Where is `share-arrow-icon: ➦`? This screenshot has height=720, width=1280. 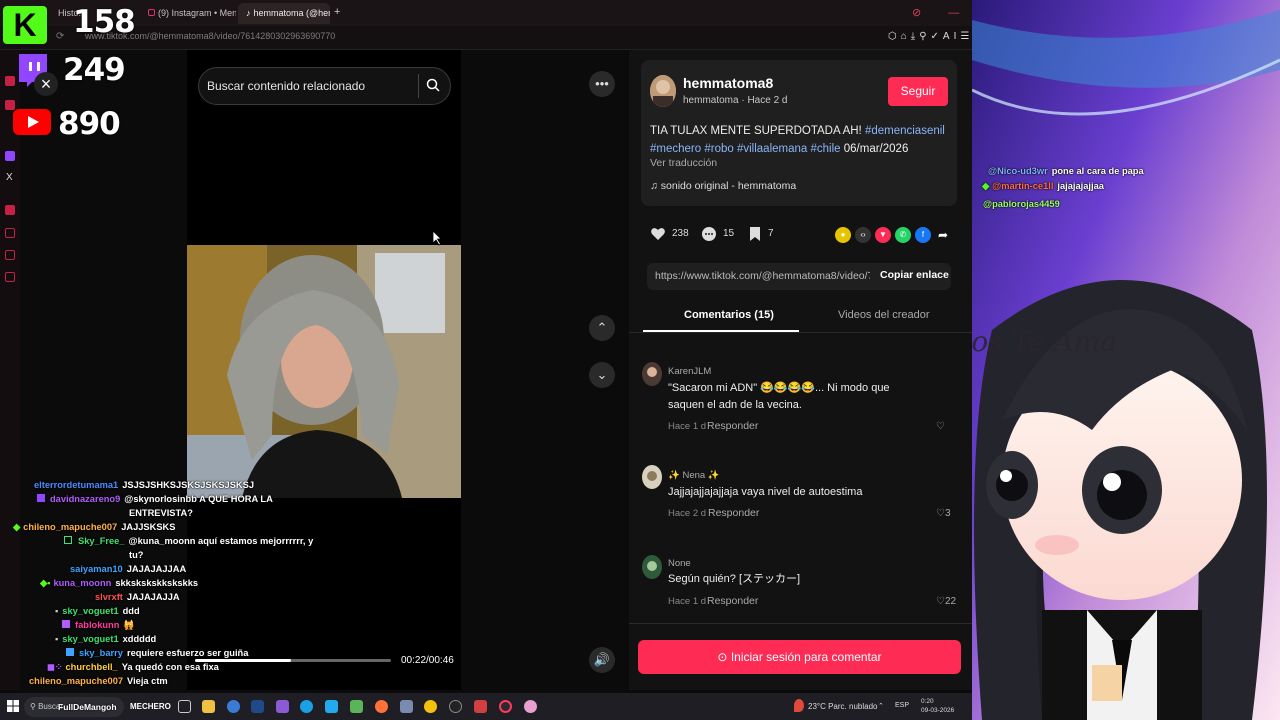
share-arrow-icon: ➦ is located at coordinates (943, 235).